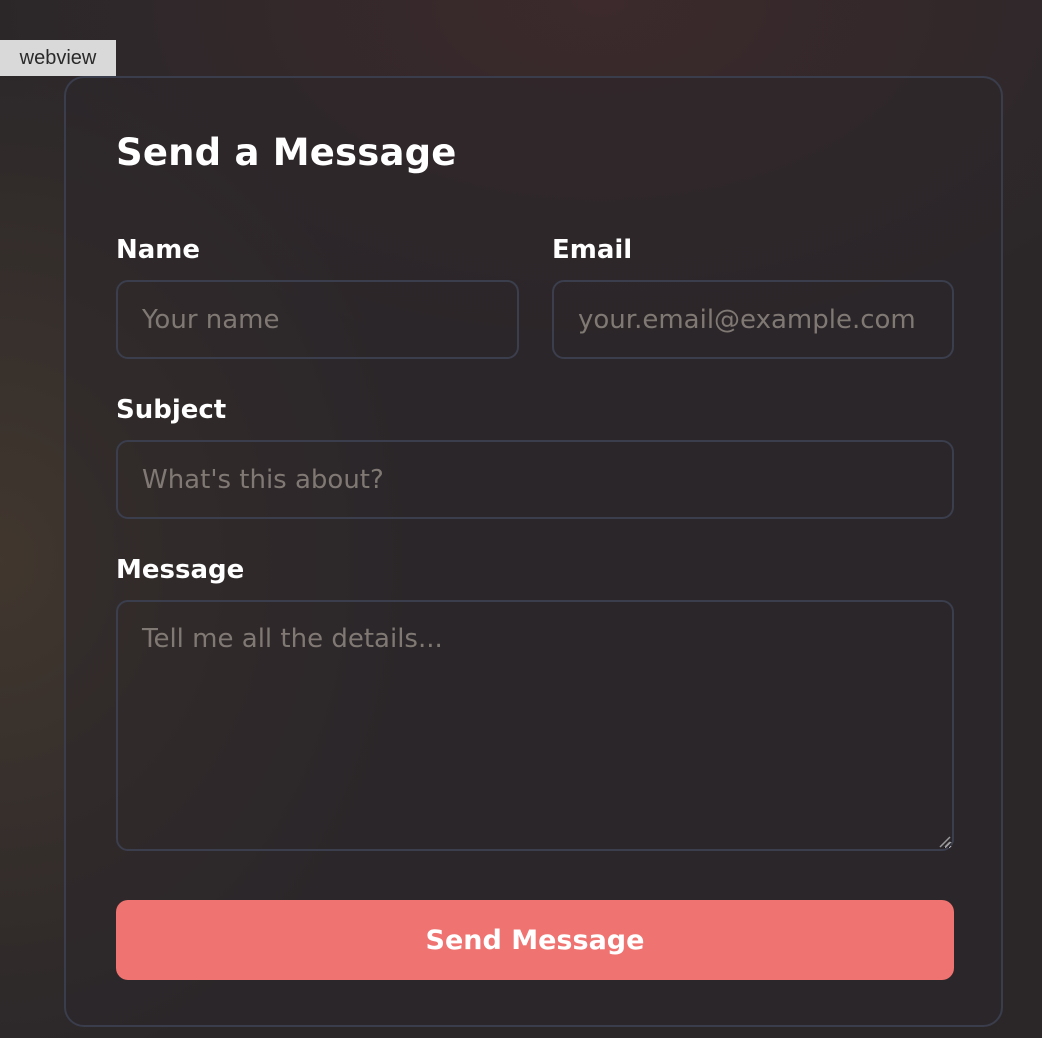 The height and width of the screenshot is (1038, 1042). Describe the element at coordinates (180, 570) in the screenshot. I see `message-label: Message` at that location.